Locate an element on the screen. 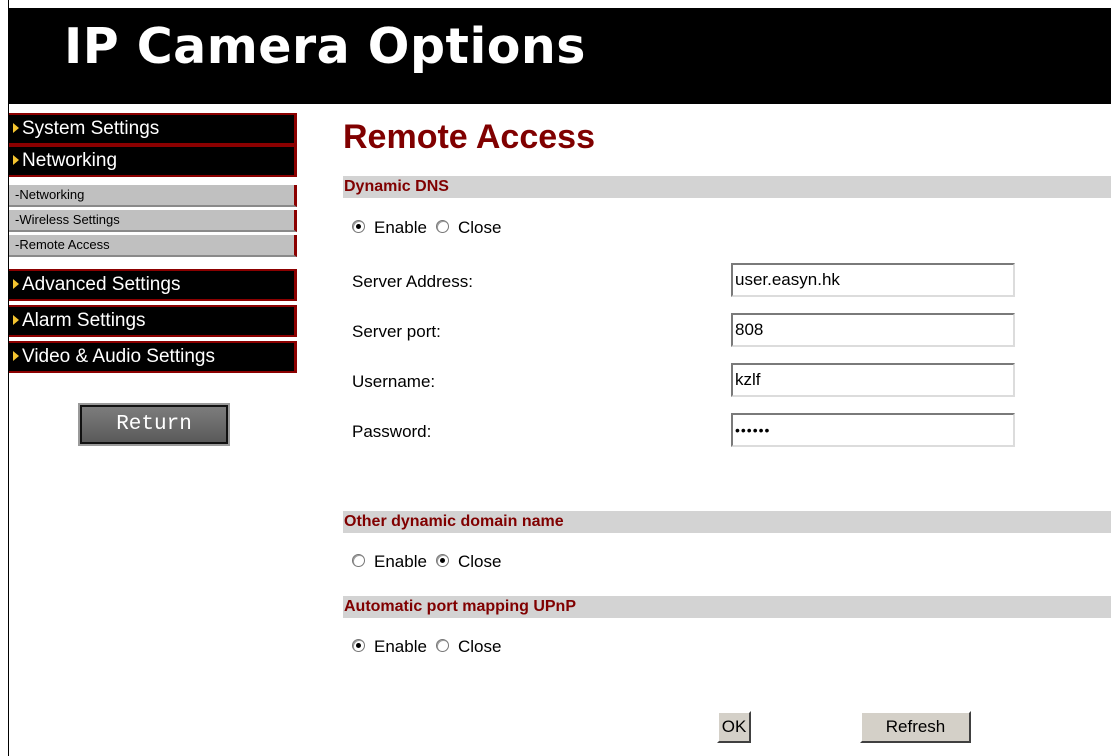 This screenshot has height=756, width=1111. section-header-other-ddns: Other dynamic domain name is located at coordinates (727, 522).